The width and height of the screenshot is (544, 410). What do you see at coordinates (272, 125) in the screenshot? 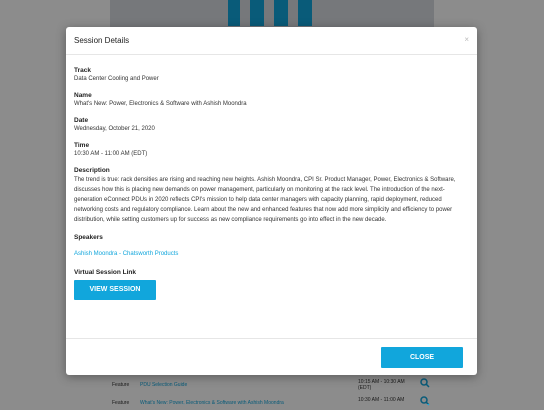
I see `date-field: Date Wednesday, October 21, 2020` at bounding box center [272, 125].